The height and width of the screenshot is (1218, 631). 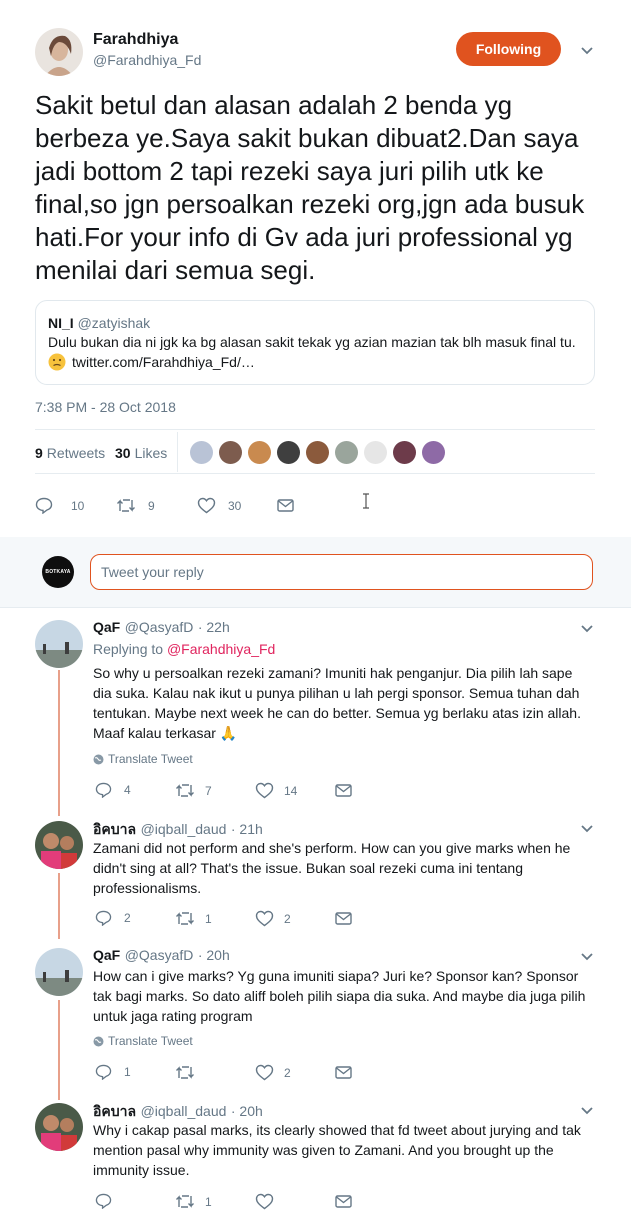 I want to click on like-count: 30, so click(x=235, y=505).